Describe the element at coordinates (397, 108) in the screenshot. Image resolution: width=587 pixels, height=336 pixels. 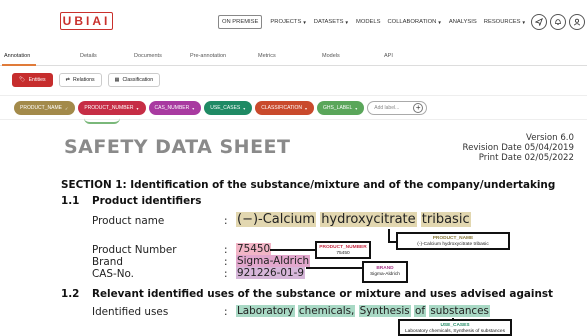
I see `add-label-input: Add label... +` at that location.